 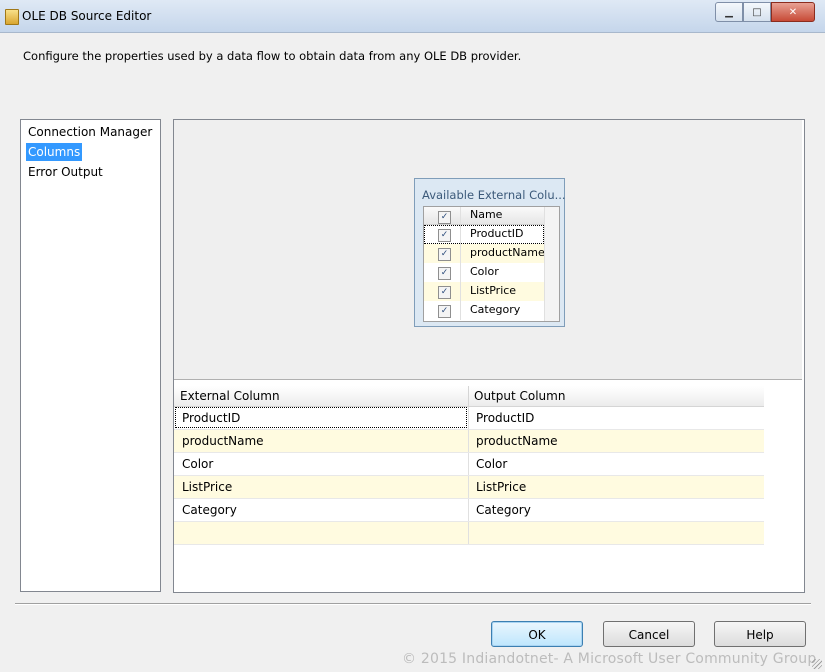 I want to click on column-name: Color, so click(x=484, y=271).